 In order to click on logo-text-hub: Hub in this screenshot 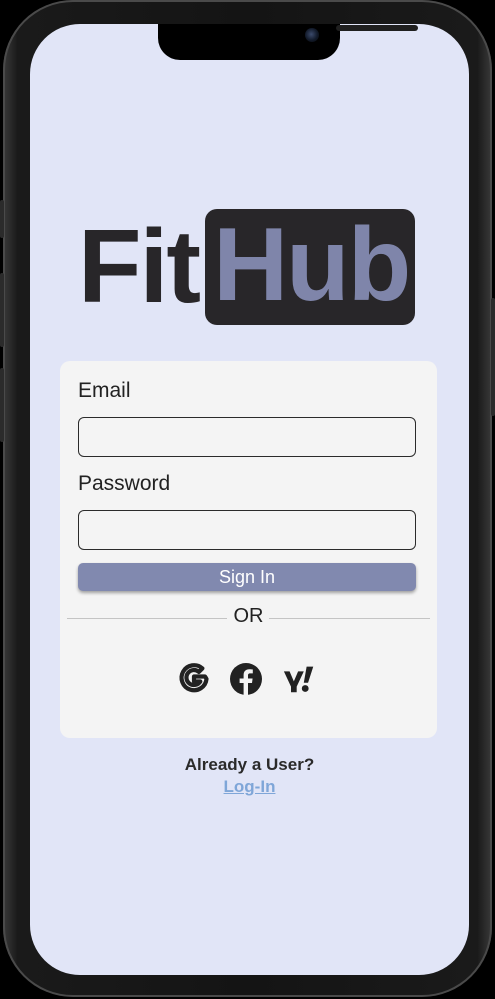, I will do `click(312, 265)`.